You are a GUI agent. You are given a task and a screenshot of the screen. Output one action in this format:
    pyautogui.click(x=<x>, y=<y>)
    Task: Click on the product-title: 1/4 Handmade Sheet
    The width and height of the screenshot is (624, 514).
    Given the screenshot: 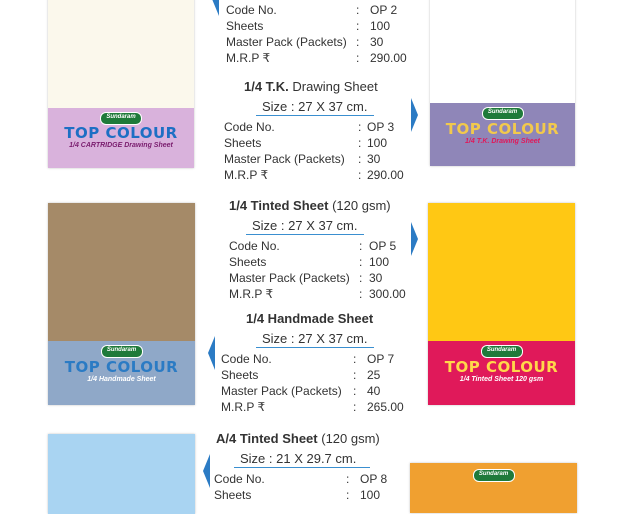 What is the action you would take?
    pyautogui.click(x=309, y=318)
    